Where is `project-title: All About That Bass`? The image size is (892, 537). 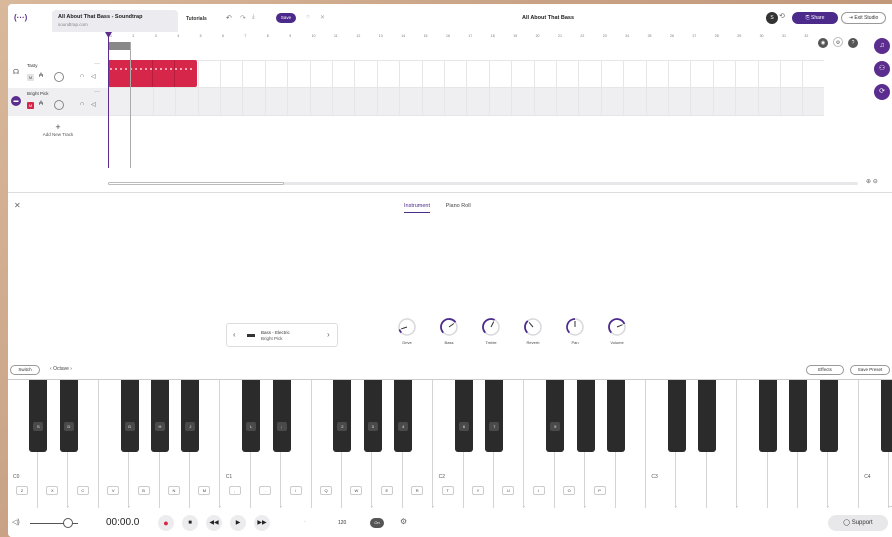 project-title: All About That Bass is located at coordinates (548, 18).